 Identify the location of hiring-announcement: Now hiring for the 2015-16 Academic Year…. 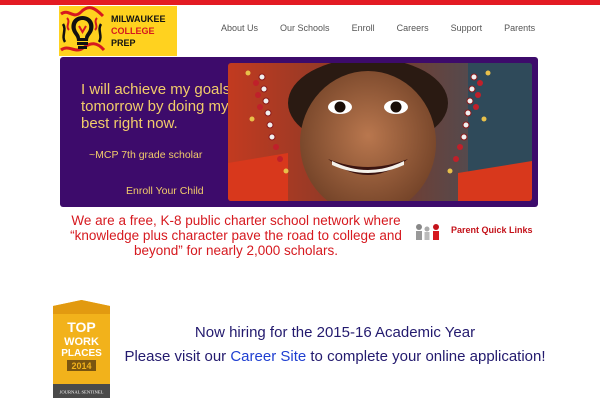
(335, 345).